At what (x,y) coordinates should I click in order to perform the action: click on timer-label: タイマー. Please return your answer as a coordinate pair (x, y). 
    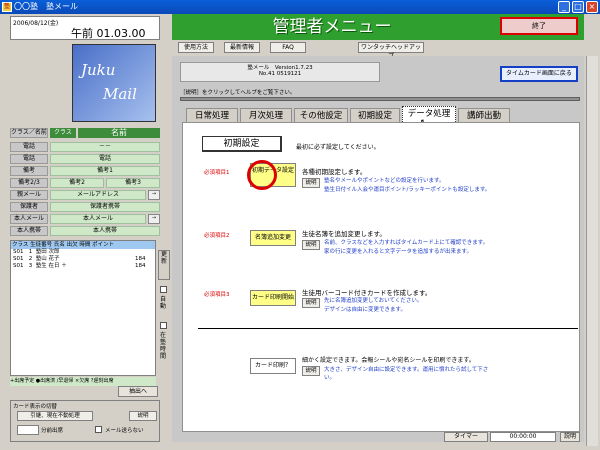
    Looking at the image, I should click on (466, 437).